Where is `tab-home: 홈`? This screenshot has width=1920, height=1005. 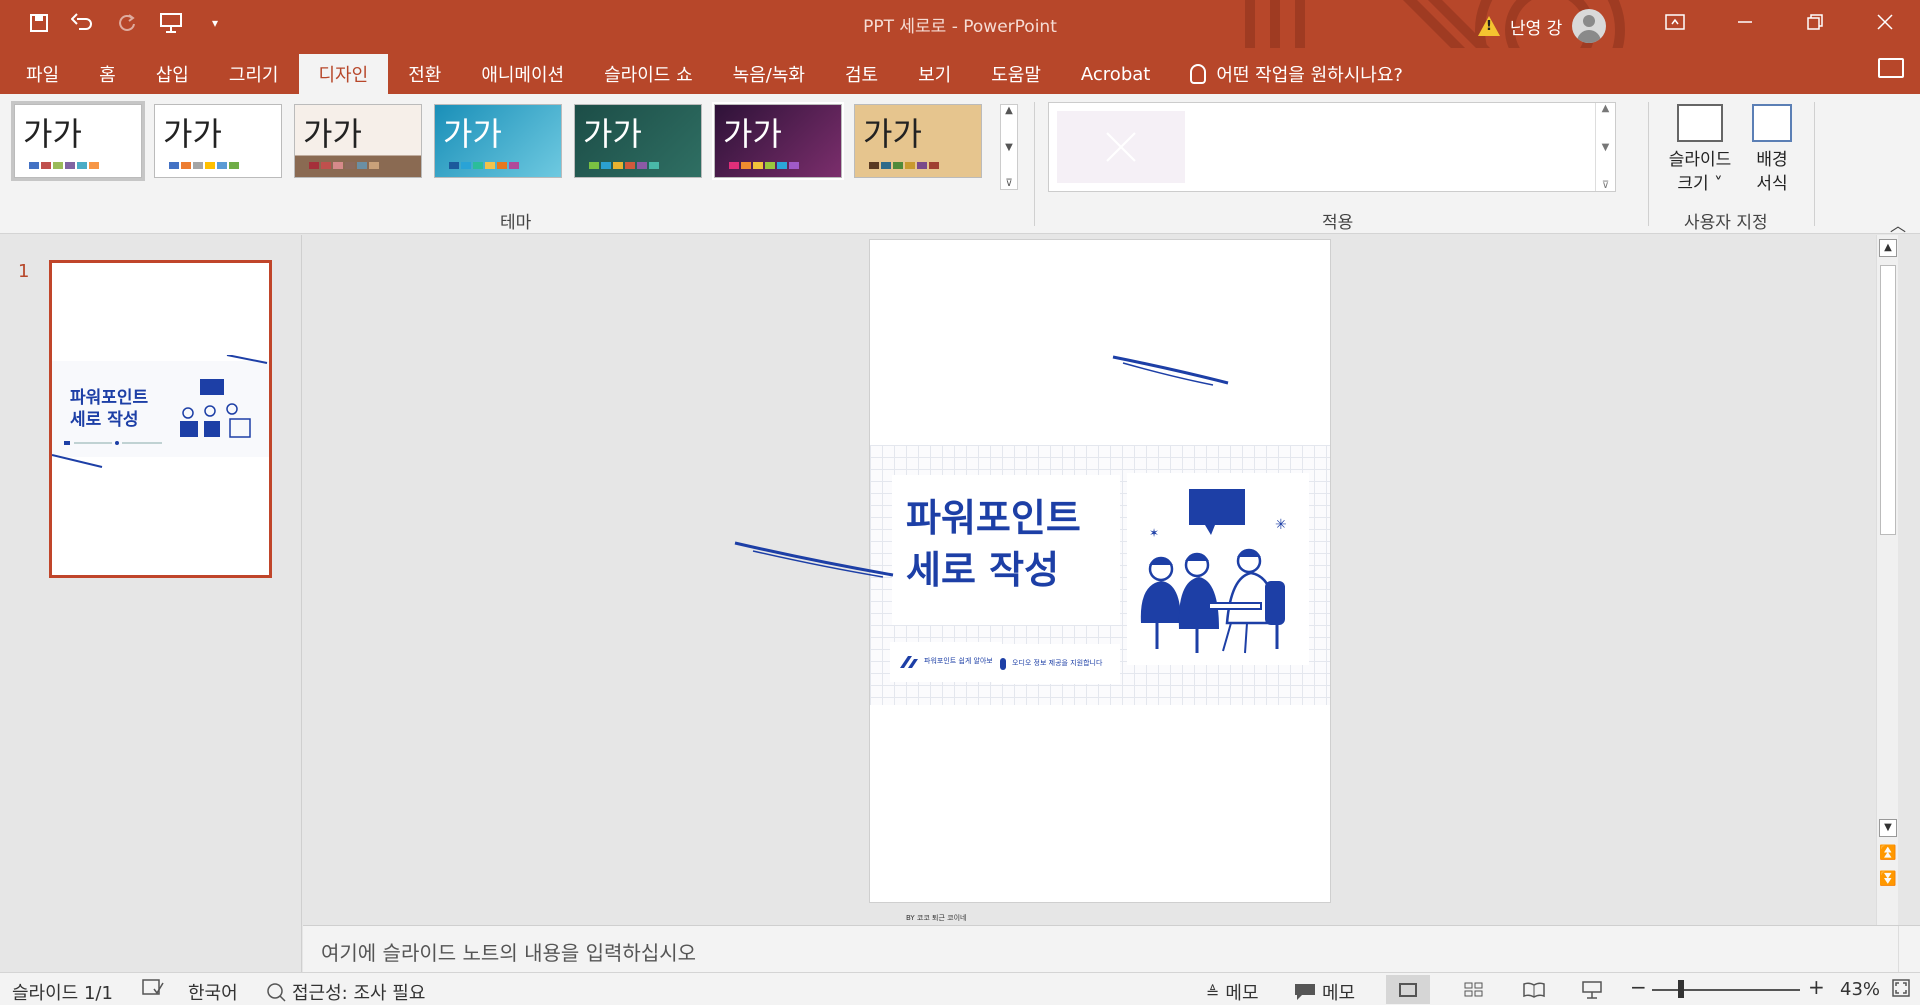
tab-home: 홈 is located at coordinates (107, 74).